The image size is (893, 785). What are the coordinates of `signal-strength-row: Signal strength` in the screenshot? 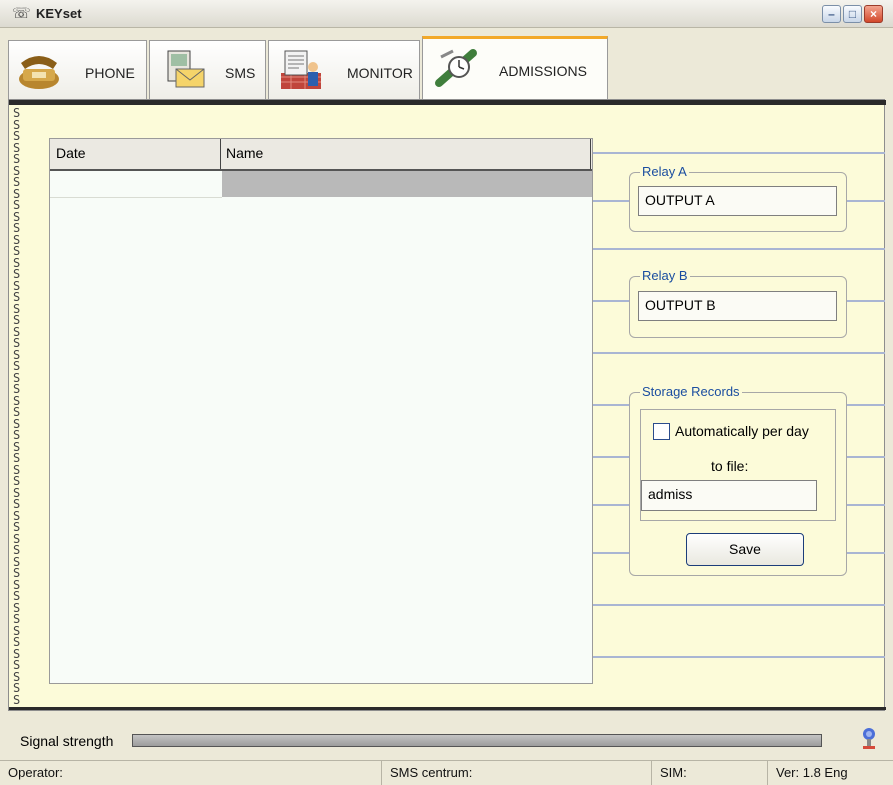 It's located at (446, 739).